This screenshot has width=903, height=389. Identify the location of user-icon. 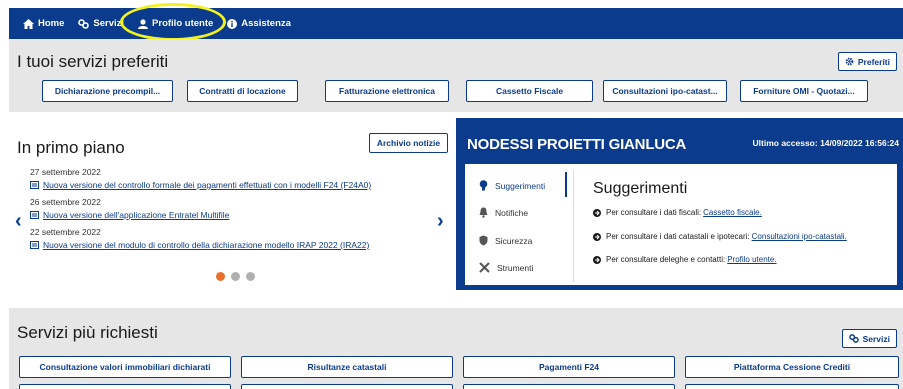
(143, 23).